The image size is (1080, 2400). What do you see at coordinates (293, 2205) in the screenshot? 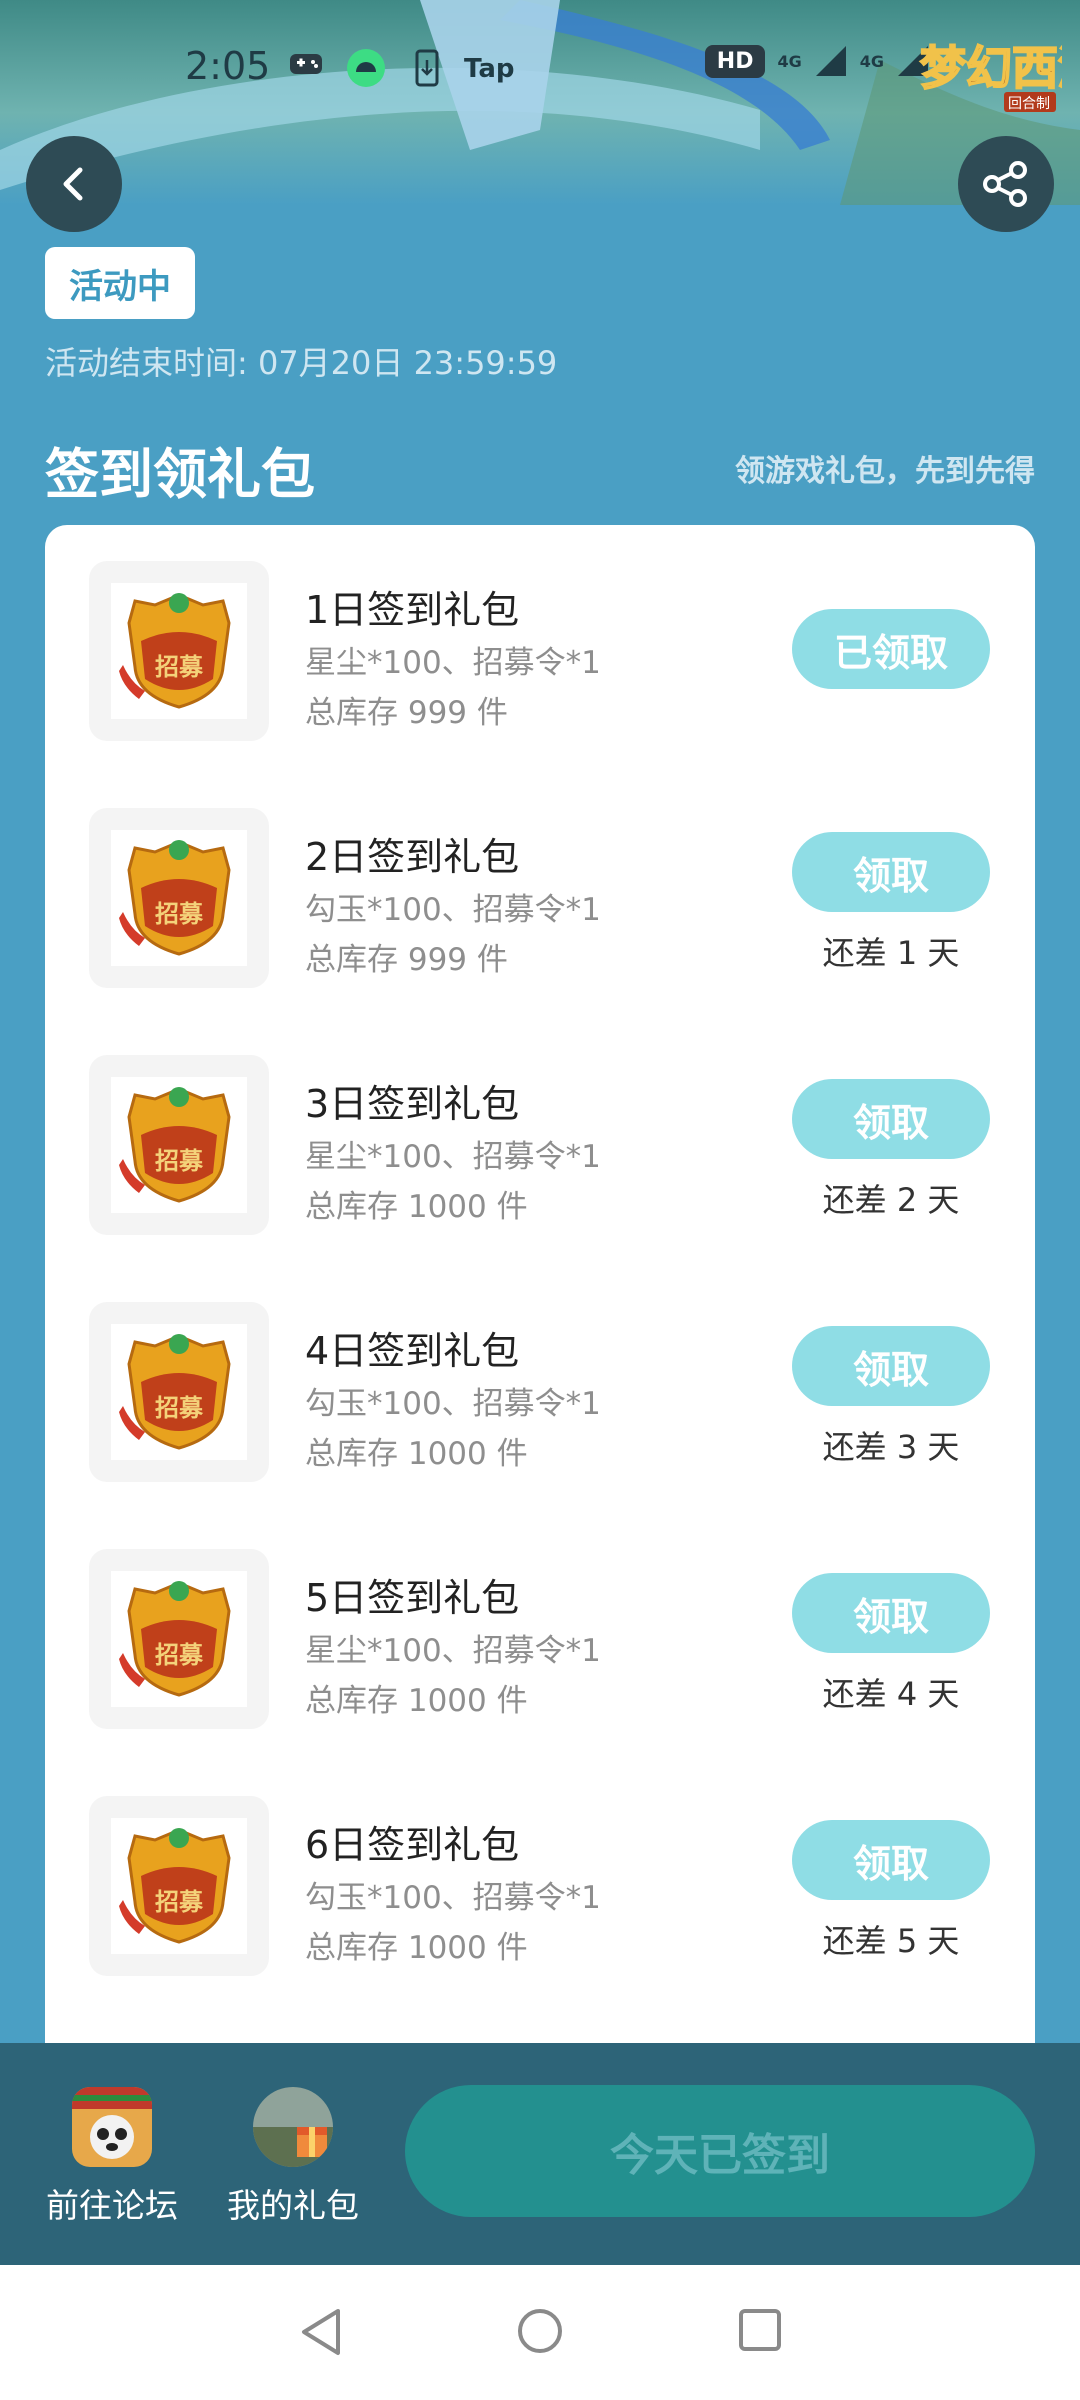
I see `my-gifts-label: 我的礼包` at bounding box center [293, 2205].